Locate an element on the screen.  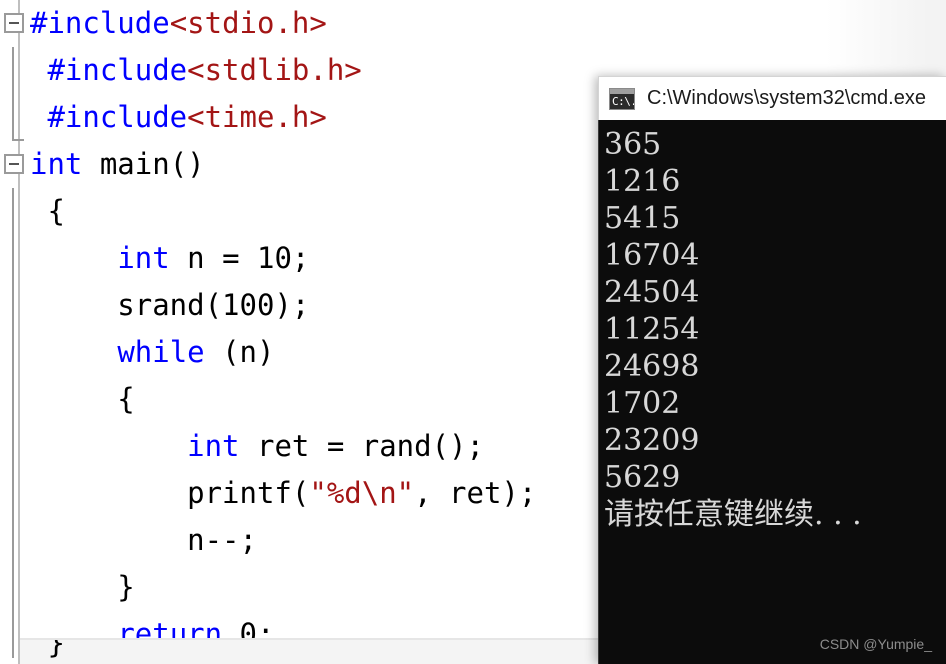
bottom-partial-line-text: } is located at coordinates (47, 649).